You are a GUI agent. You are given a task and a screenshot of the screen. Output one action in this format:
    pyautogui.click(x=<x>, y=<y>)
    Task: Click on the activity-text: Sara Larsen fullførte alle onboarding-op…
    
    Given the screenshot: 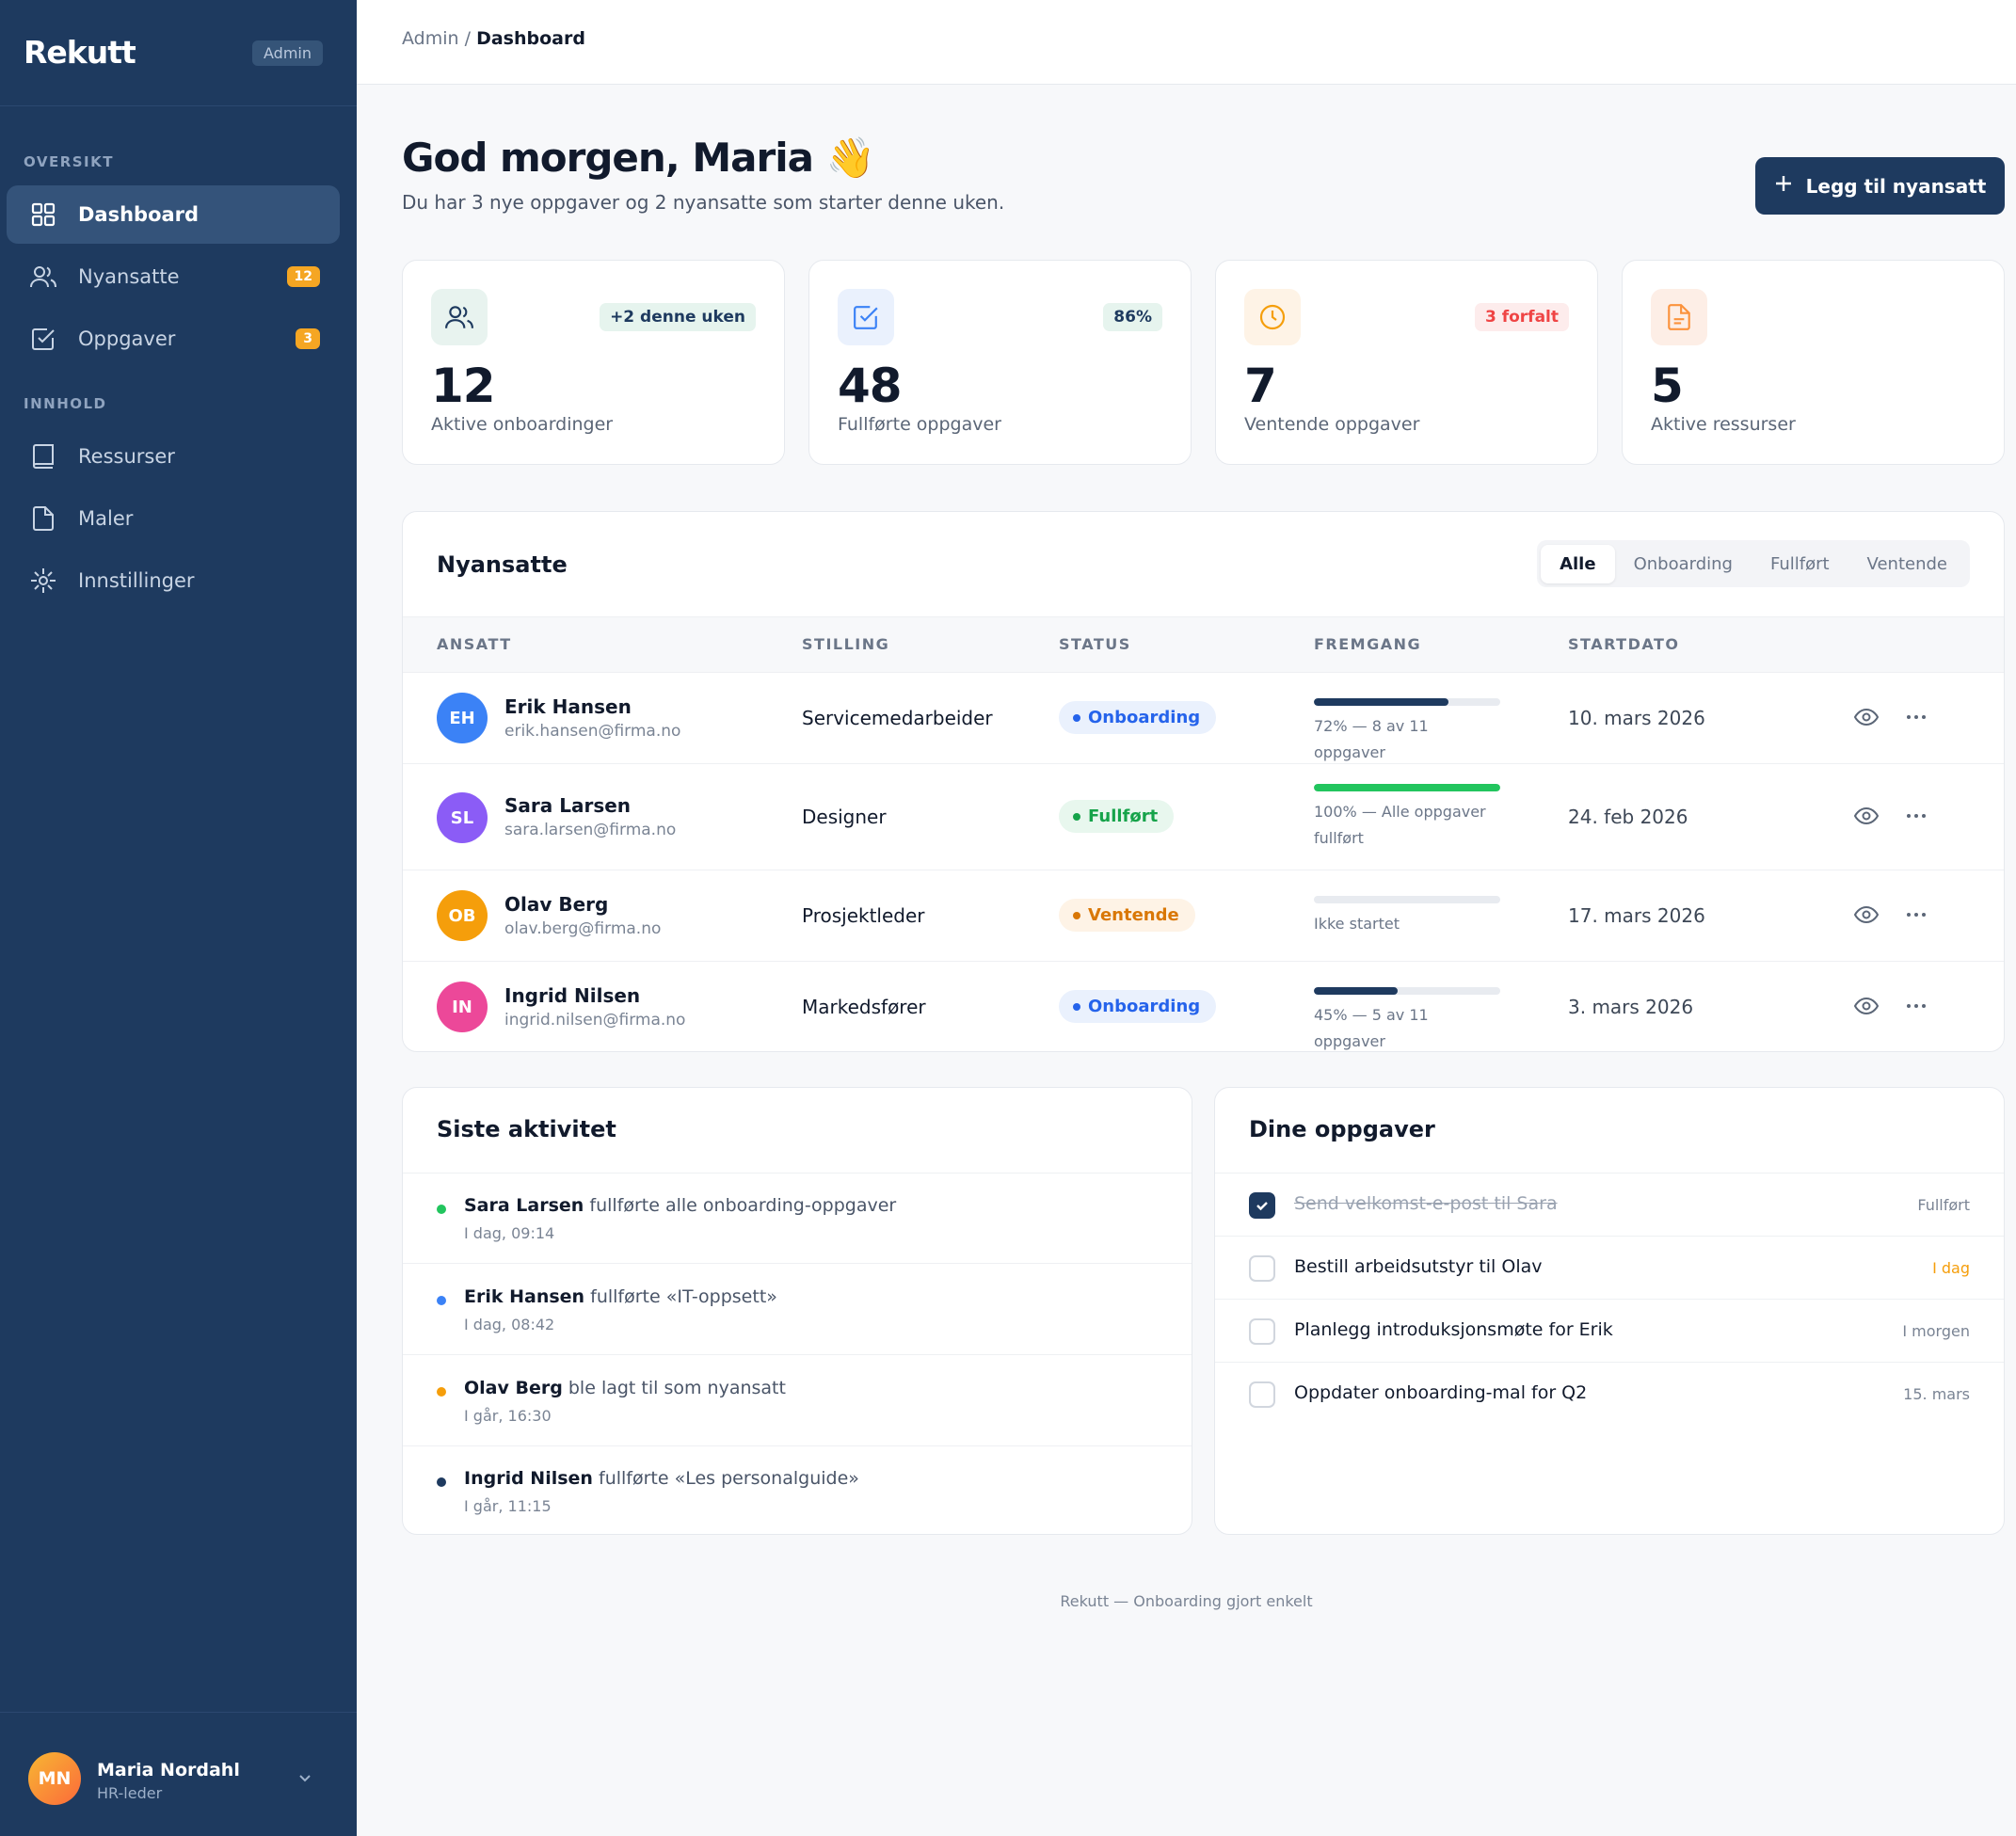 What is the action you would take?
    pyautogui.click(x=680, y=1205)
    